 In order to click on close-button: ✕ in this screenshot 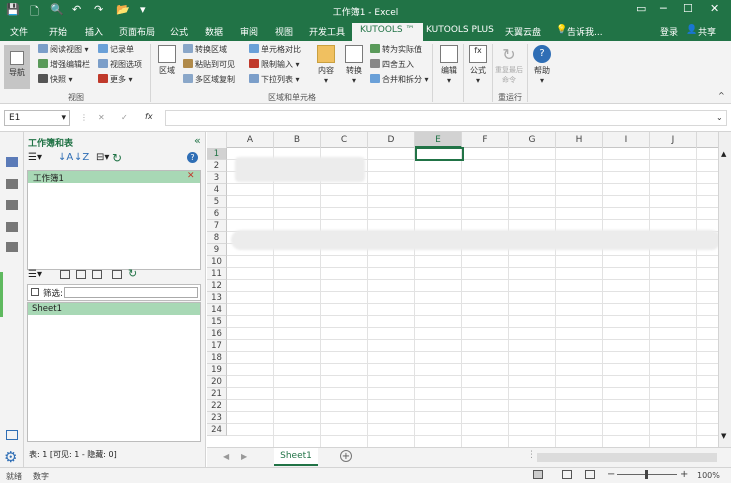, I will do `click(714, 8)`.